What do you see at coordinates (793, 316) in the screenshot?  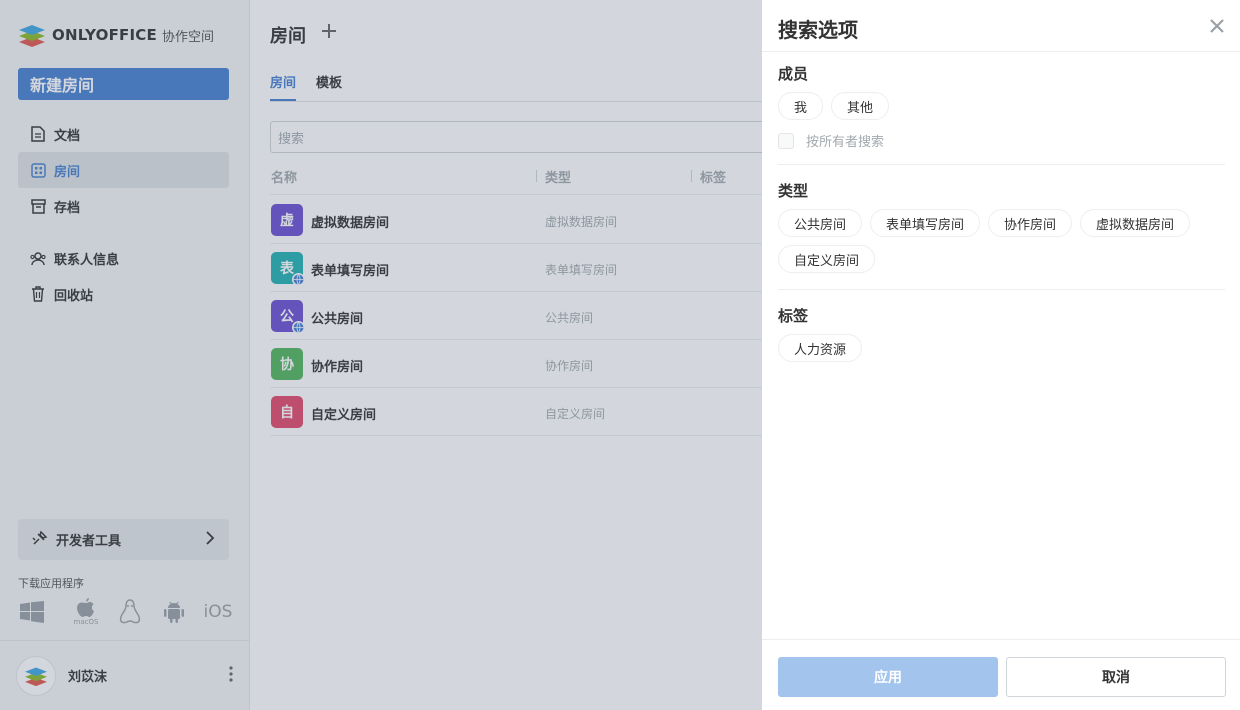 I see `tags-section-title: 标签` at bounding box center [793, 316].